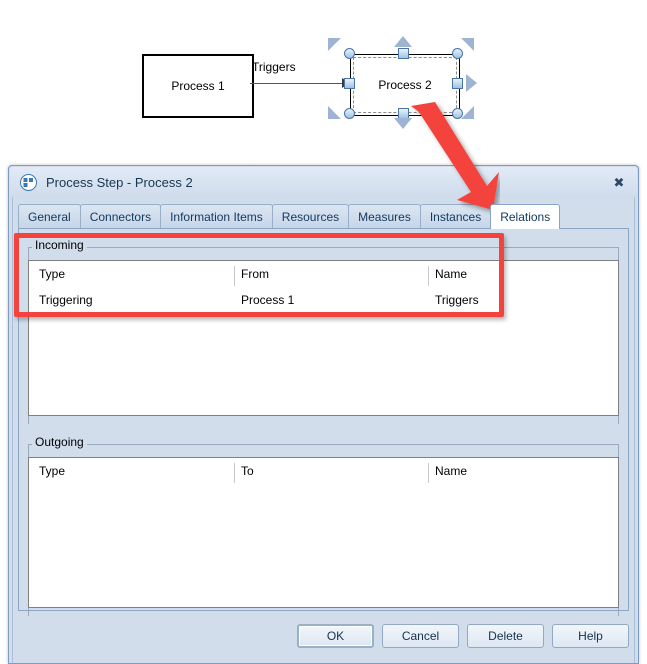 The height and width of the screenshot is (664, 647). Describe the element at coordinates (300, 83) in the screenshot. I see `connector-line` at that location.